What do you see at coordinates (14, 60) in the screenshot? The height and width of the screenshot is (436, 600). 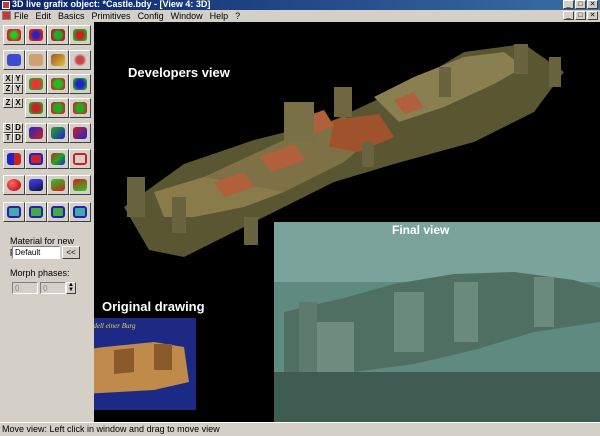 I see `tool-cube` at bounding box center [14, 60].